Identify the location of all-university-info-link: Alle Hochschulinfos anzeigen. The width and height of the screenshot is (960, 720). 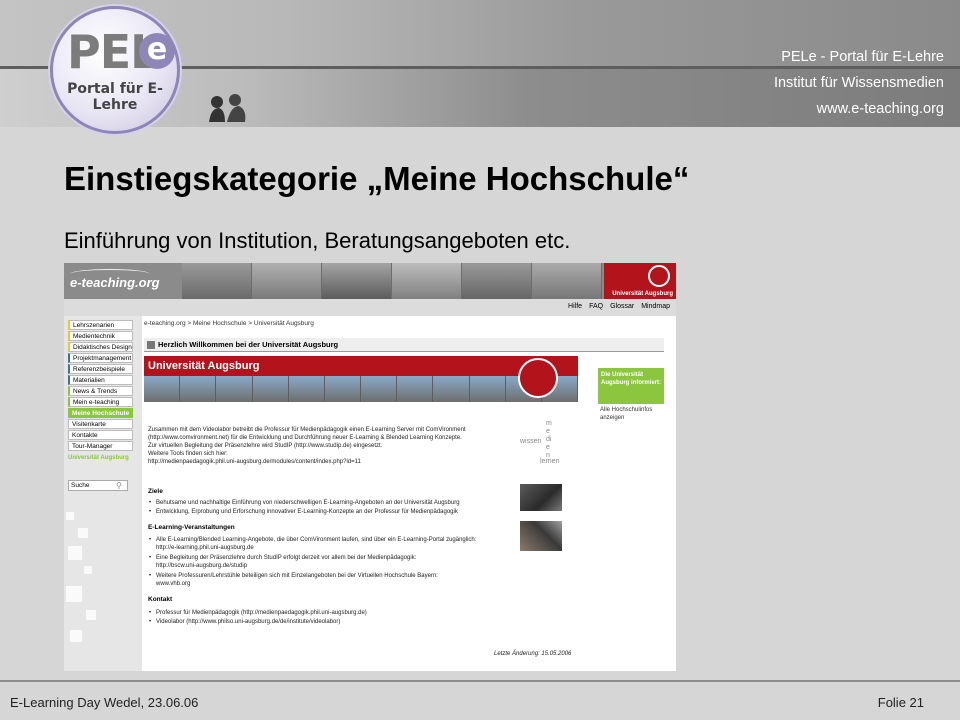
(633, 414).